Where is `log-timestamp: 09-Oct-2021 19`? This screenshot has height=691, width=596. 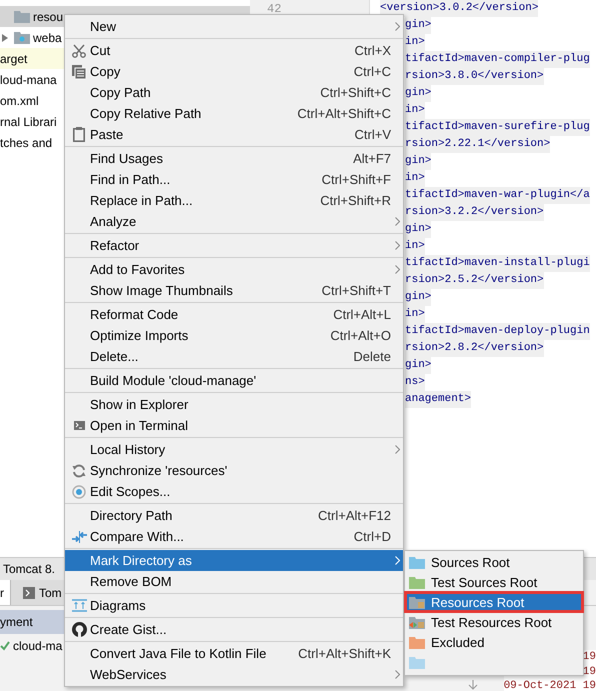 log-timestamp: 09-Oct-2021 19 is located at coordinates (550, 685).